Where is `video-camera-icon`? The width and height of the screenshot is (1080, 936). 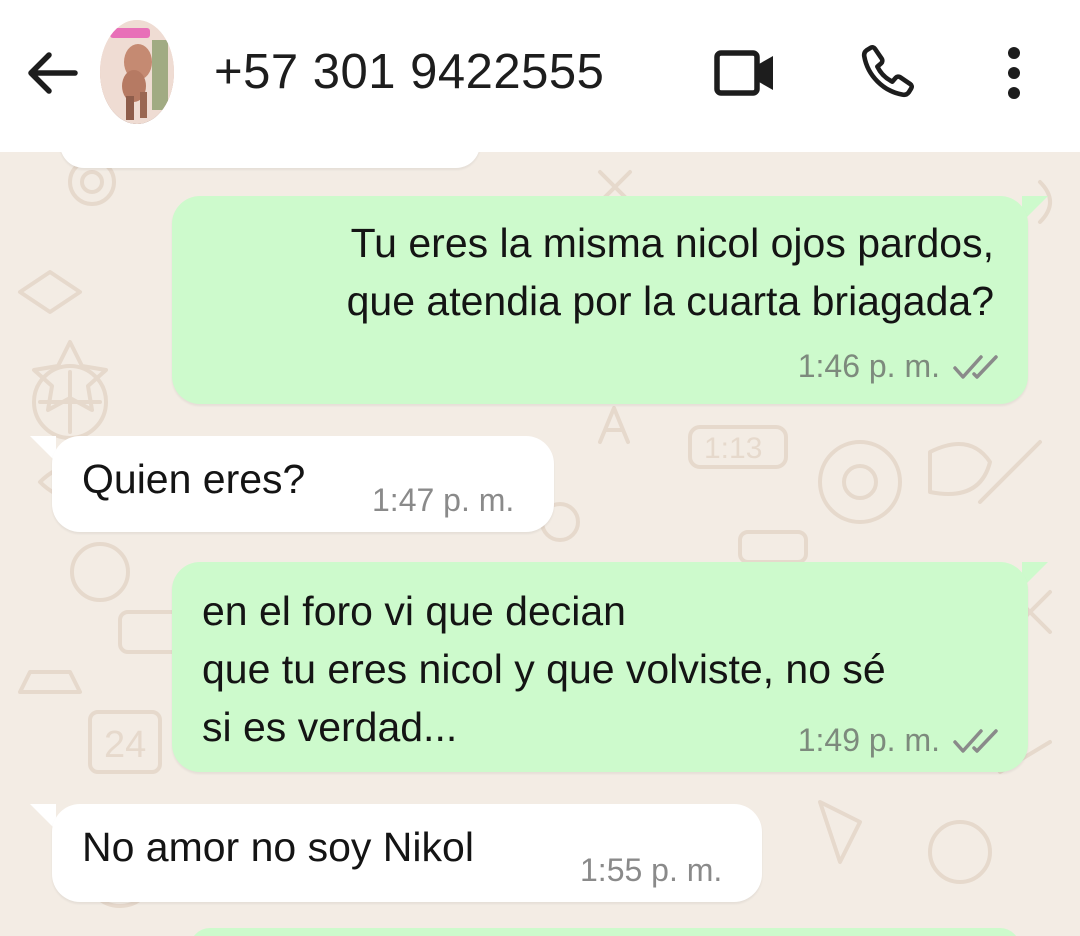 video-camera-icon is located at coordinates (743, 73).